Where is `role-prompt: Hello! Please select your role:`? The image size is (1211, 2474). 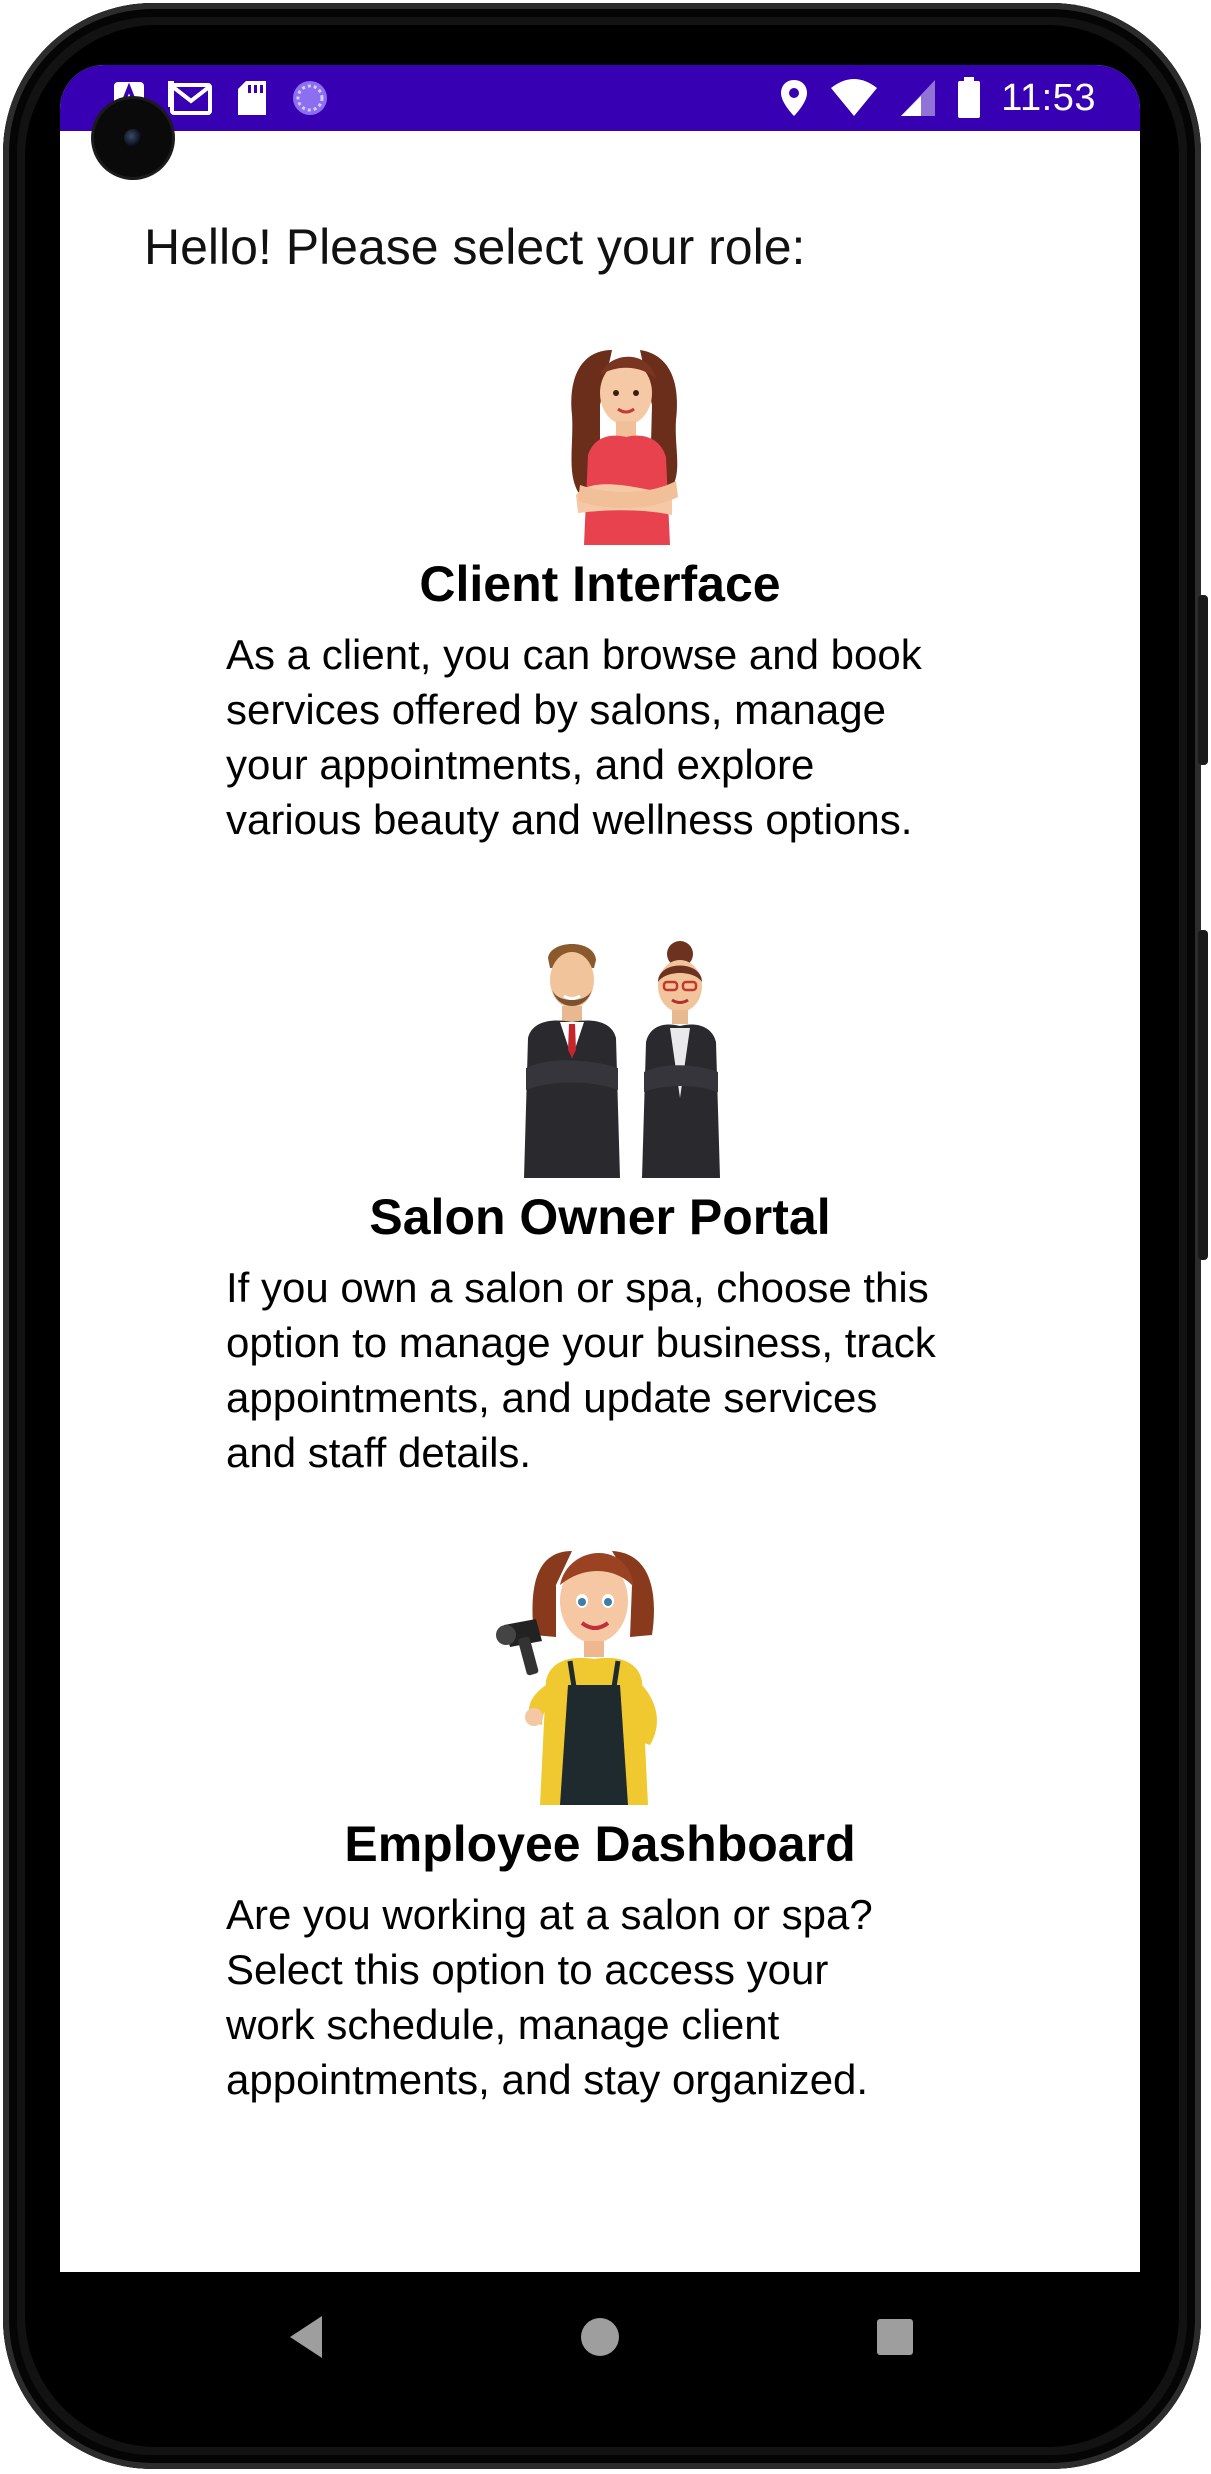 role-prompt: Hello! Please select your role: is located at coordinates (475, 247).